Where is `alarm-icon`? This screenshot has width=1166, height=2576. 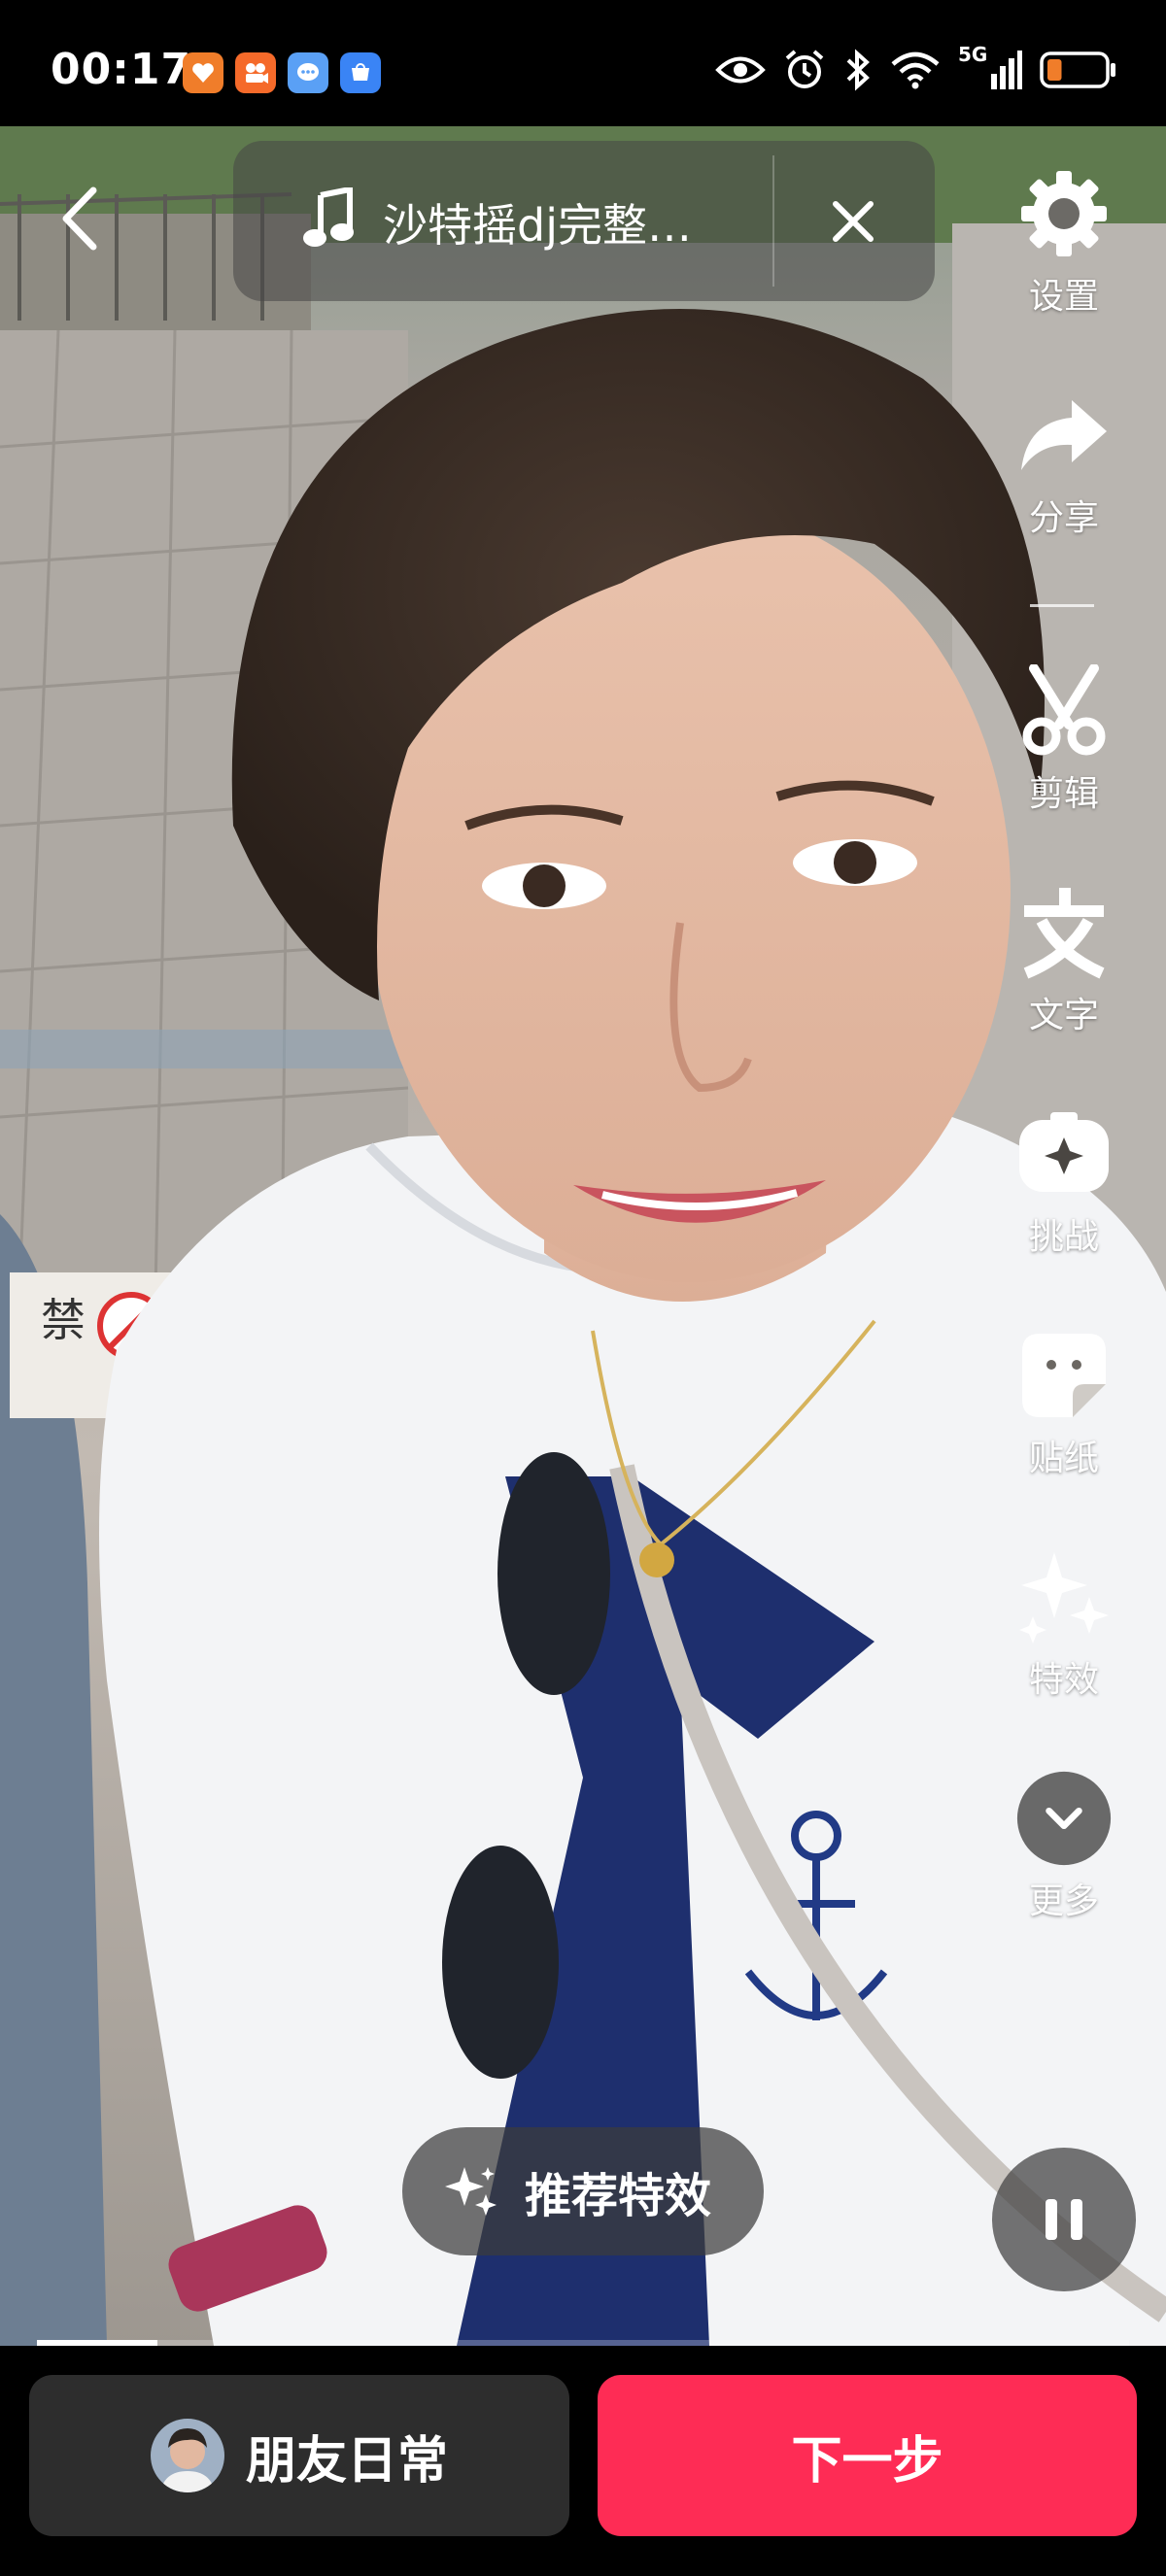 alarm-icon is located at coordinates (804, 69).